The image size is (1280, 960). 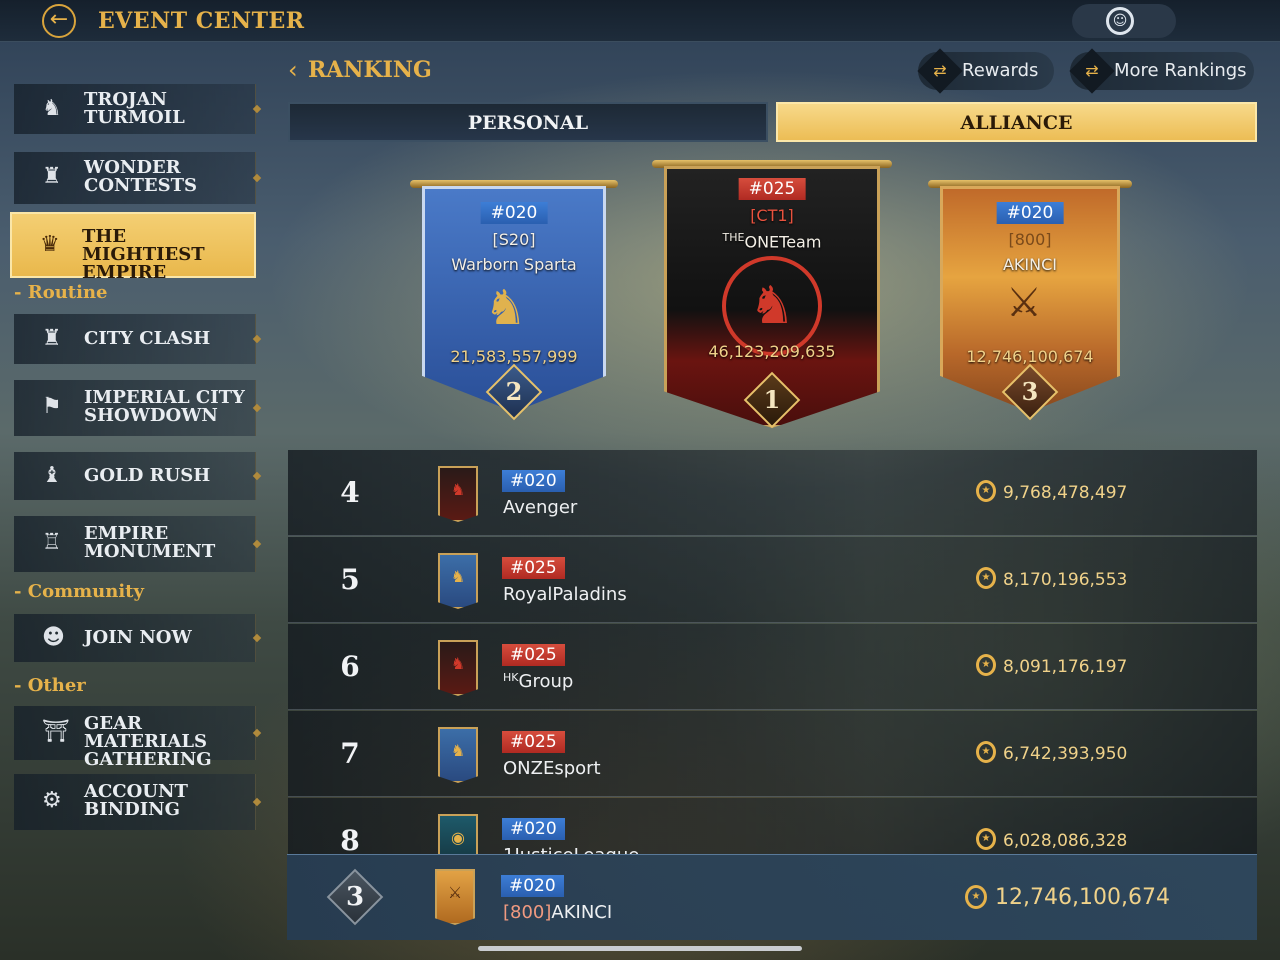 I want to click on table-row: 4 ♞ #020 Avenger ★ 9,768,478,497, so click(x=772, y=493).